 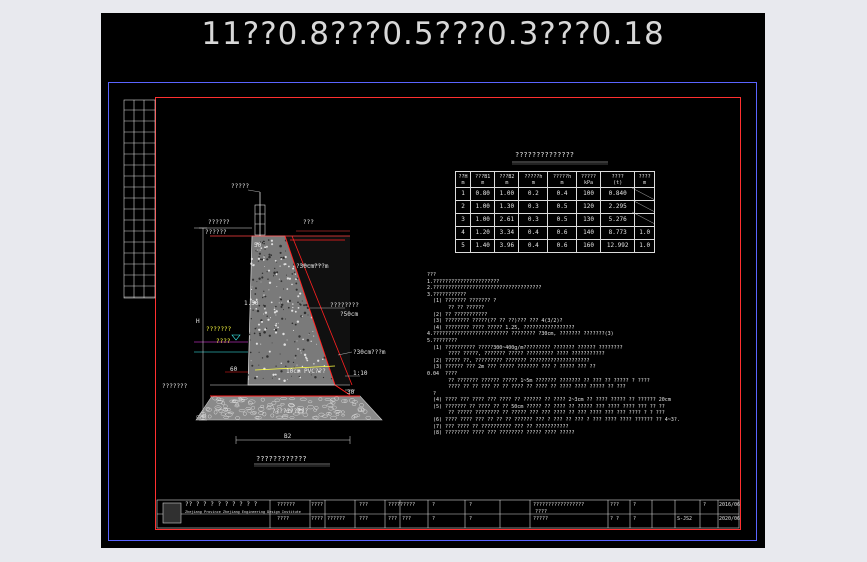 What do you see at coordinates (462, 301) in the screenshot?
I see `note-line: (1) ??????? ??????? ?` at bounding box center [462, 301].